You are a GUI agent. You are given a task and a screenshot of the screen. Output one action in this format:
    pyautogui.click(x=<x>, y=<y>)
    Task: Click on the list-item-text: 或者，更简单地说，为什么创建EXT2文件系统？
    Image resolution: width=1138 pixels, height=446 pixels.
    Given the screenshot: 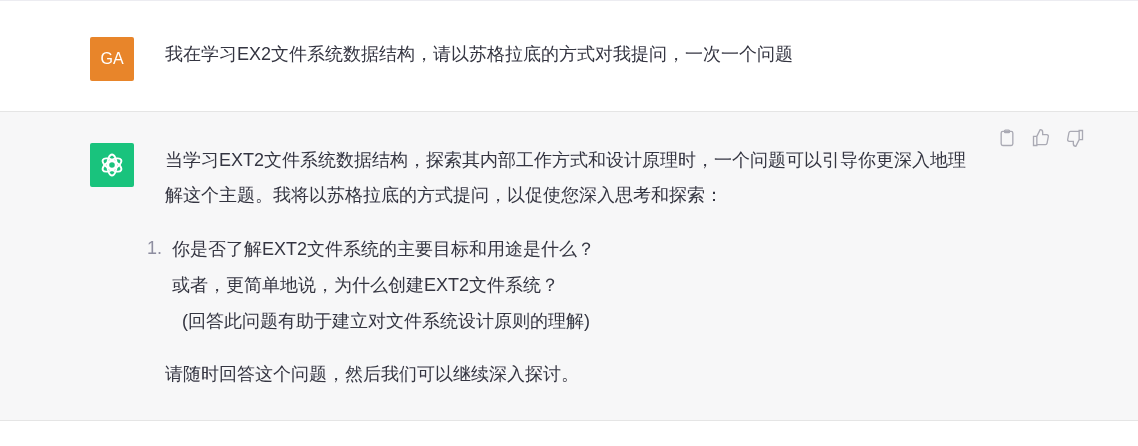 What is the action you would take?
    pyautogui.click(x=366, y=285)
    